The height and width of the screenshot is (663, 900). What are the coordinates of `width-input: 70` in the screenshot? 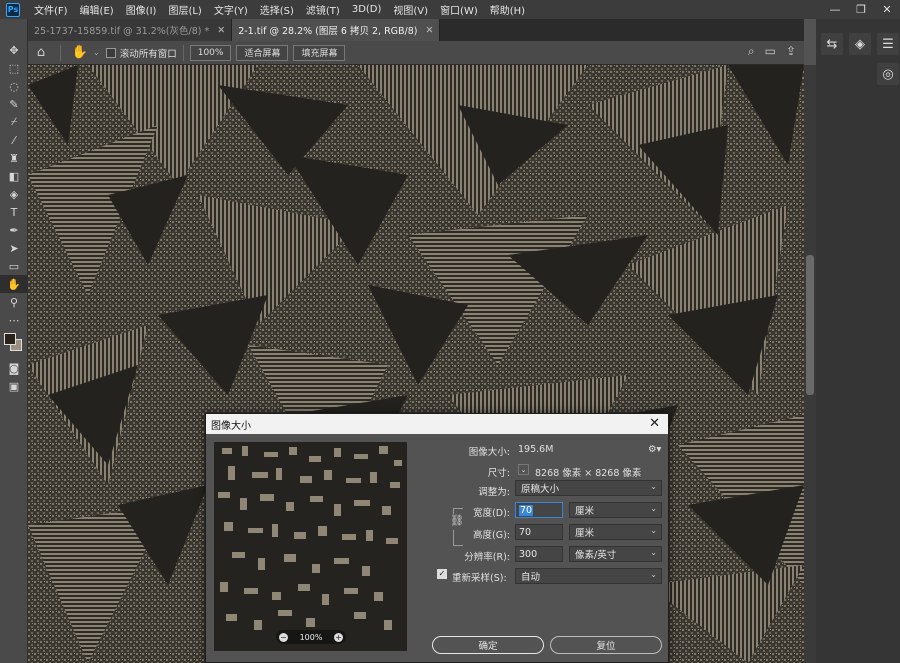 It's located at (539, 510).